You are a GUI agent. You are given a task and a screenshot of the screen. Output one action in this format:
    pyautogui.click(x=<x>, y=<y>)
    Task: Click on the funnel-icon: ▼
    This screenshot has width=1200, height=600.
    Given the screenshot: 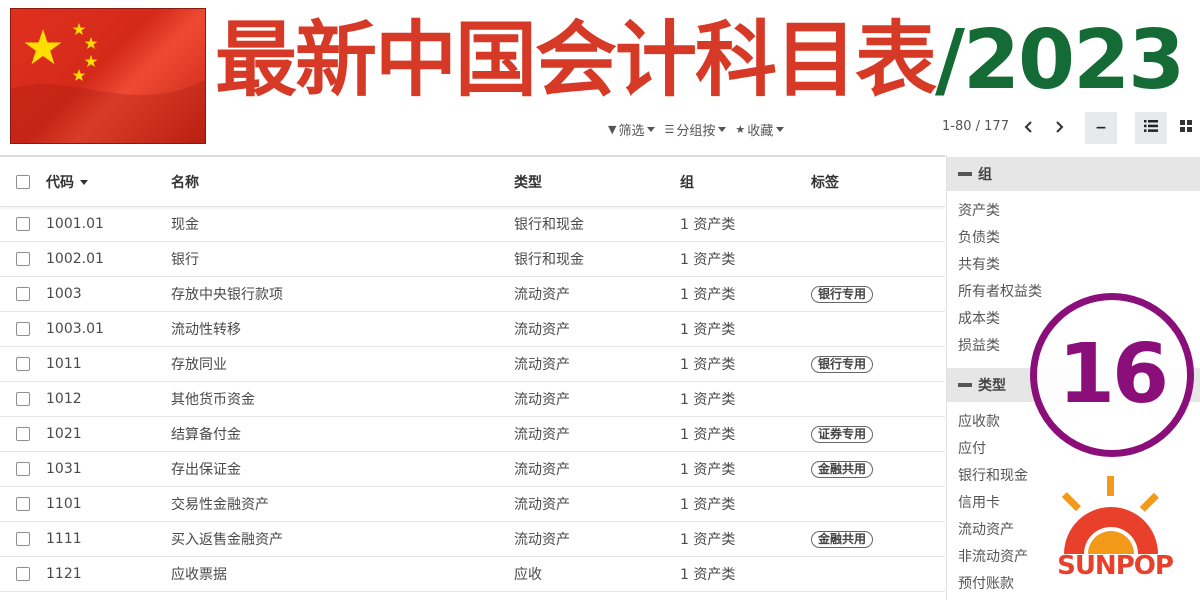 What is the action you would take?
    pyautogui.click(x=612, y=129)
    